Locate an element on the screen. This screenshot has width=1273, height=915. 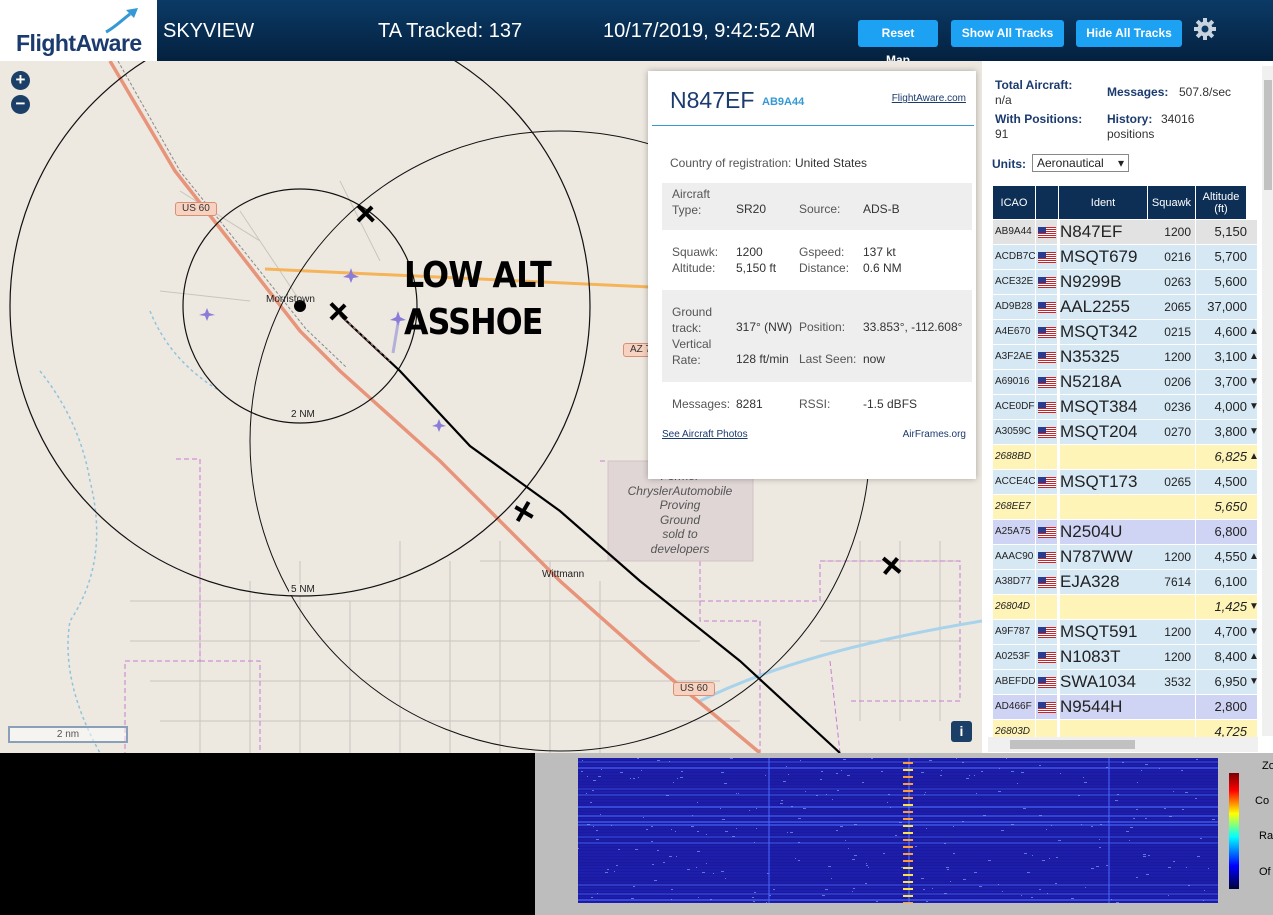
table-row: A25A75 N2504U 6,800 is located at coordinates (1125, 532).